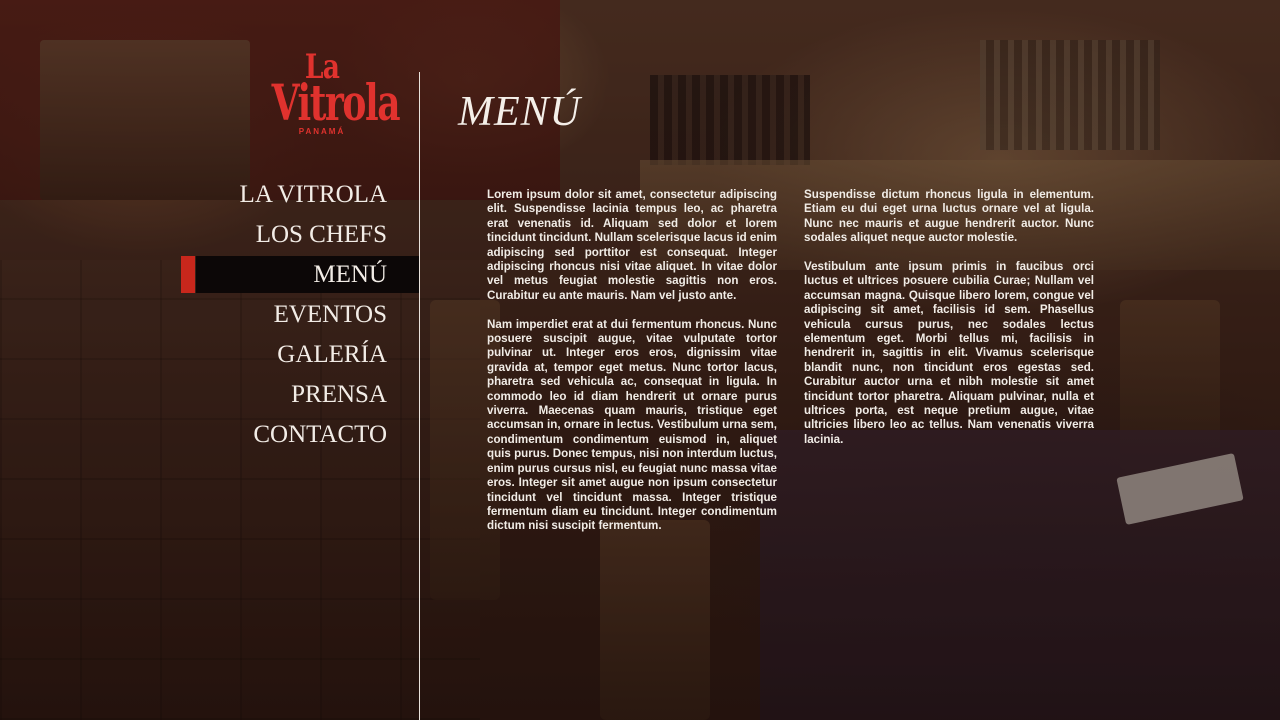  I want to click on nav-item-galeria: GALERÍA, so click(332, 355).